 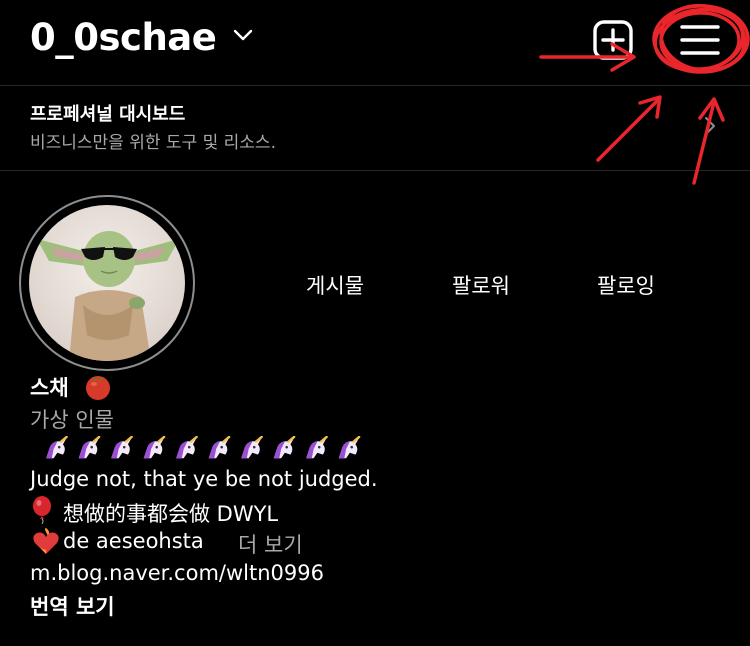 I want to click on chevron-down-icon, so click(x=243, y=35).